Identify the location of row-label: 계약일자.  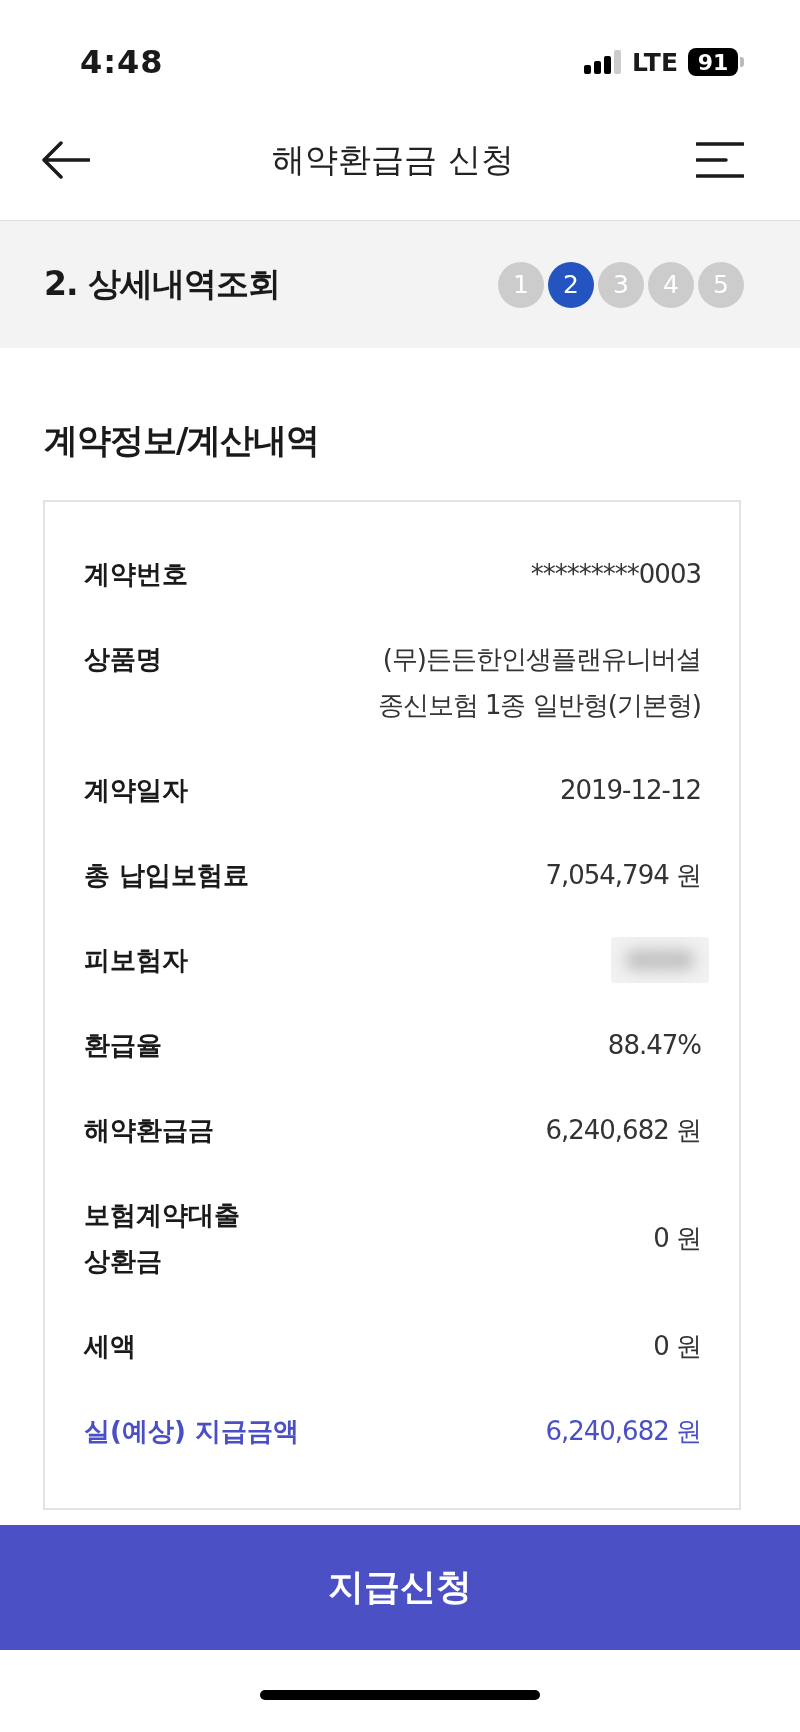
(136, 790).